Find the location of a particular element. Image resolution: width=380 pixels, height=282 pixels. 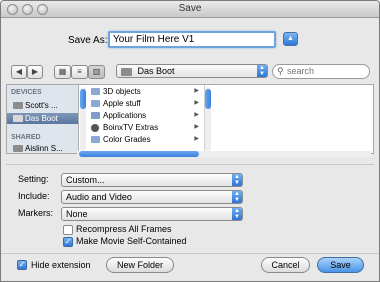

cancel-button: Cancel is located at coordinates (285, 265).